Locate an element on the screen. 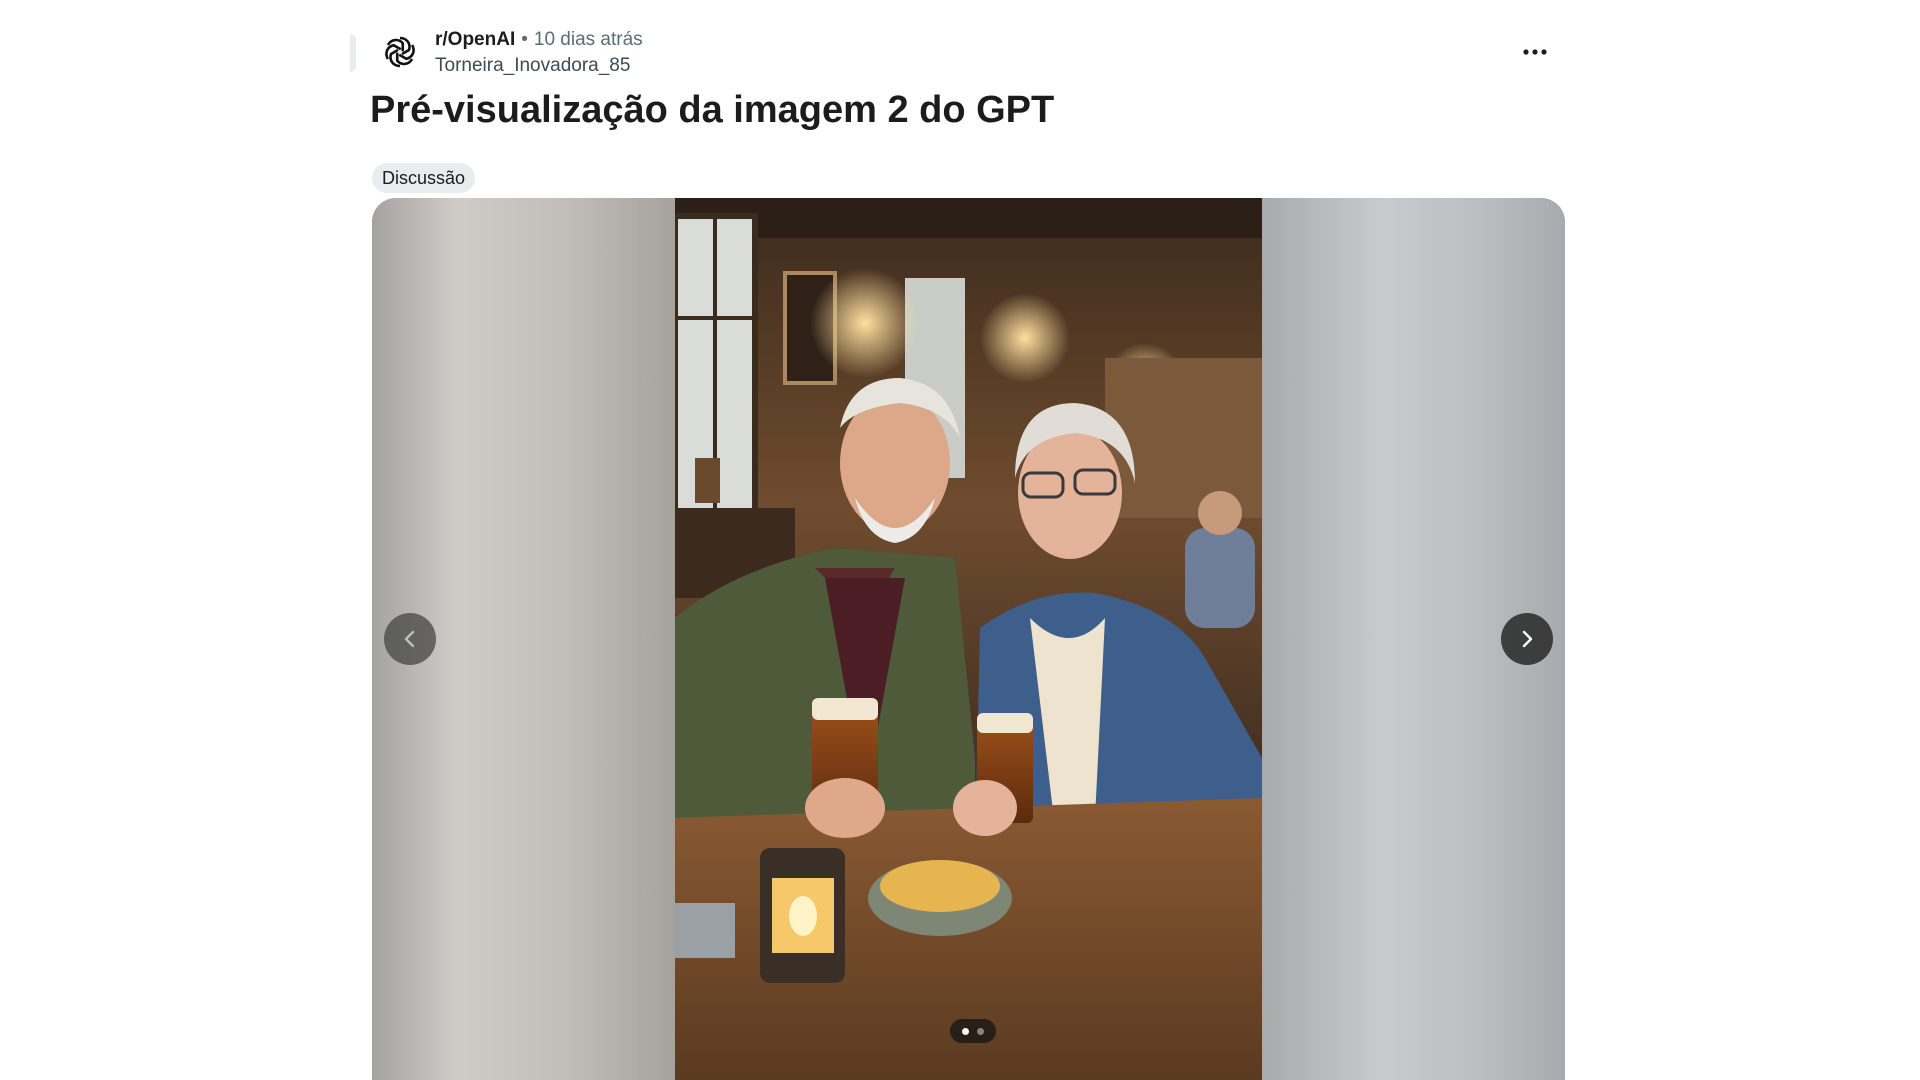 This screenshot has height=1080, width=1920. subreddit-avatar-openai-logo-icon is located at coordinates (400, 52).